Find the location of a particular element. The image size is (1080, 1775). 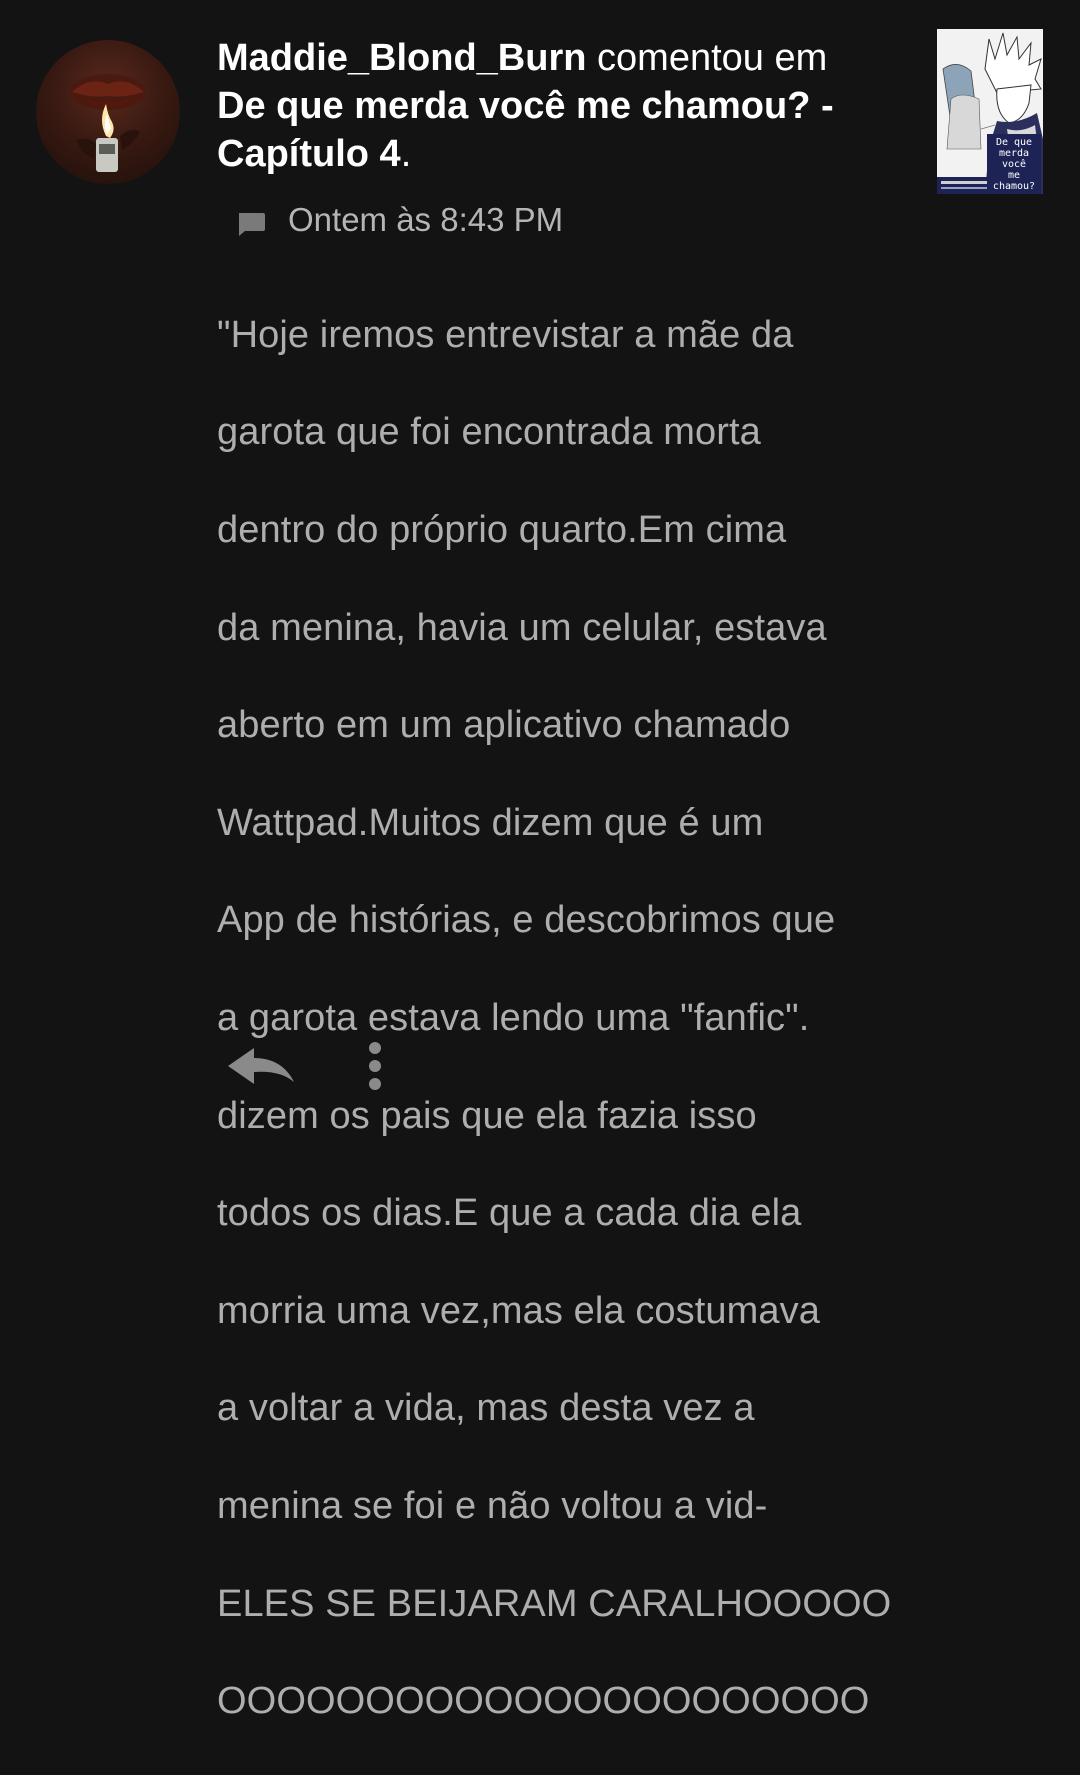

reply-button is located at coordinates (262, 1067).